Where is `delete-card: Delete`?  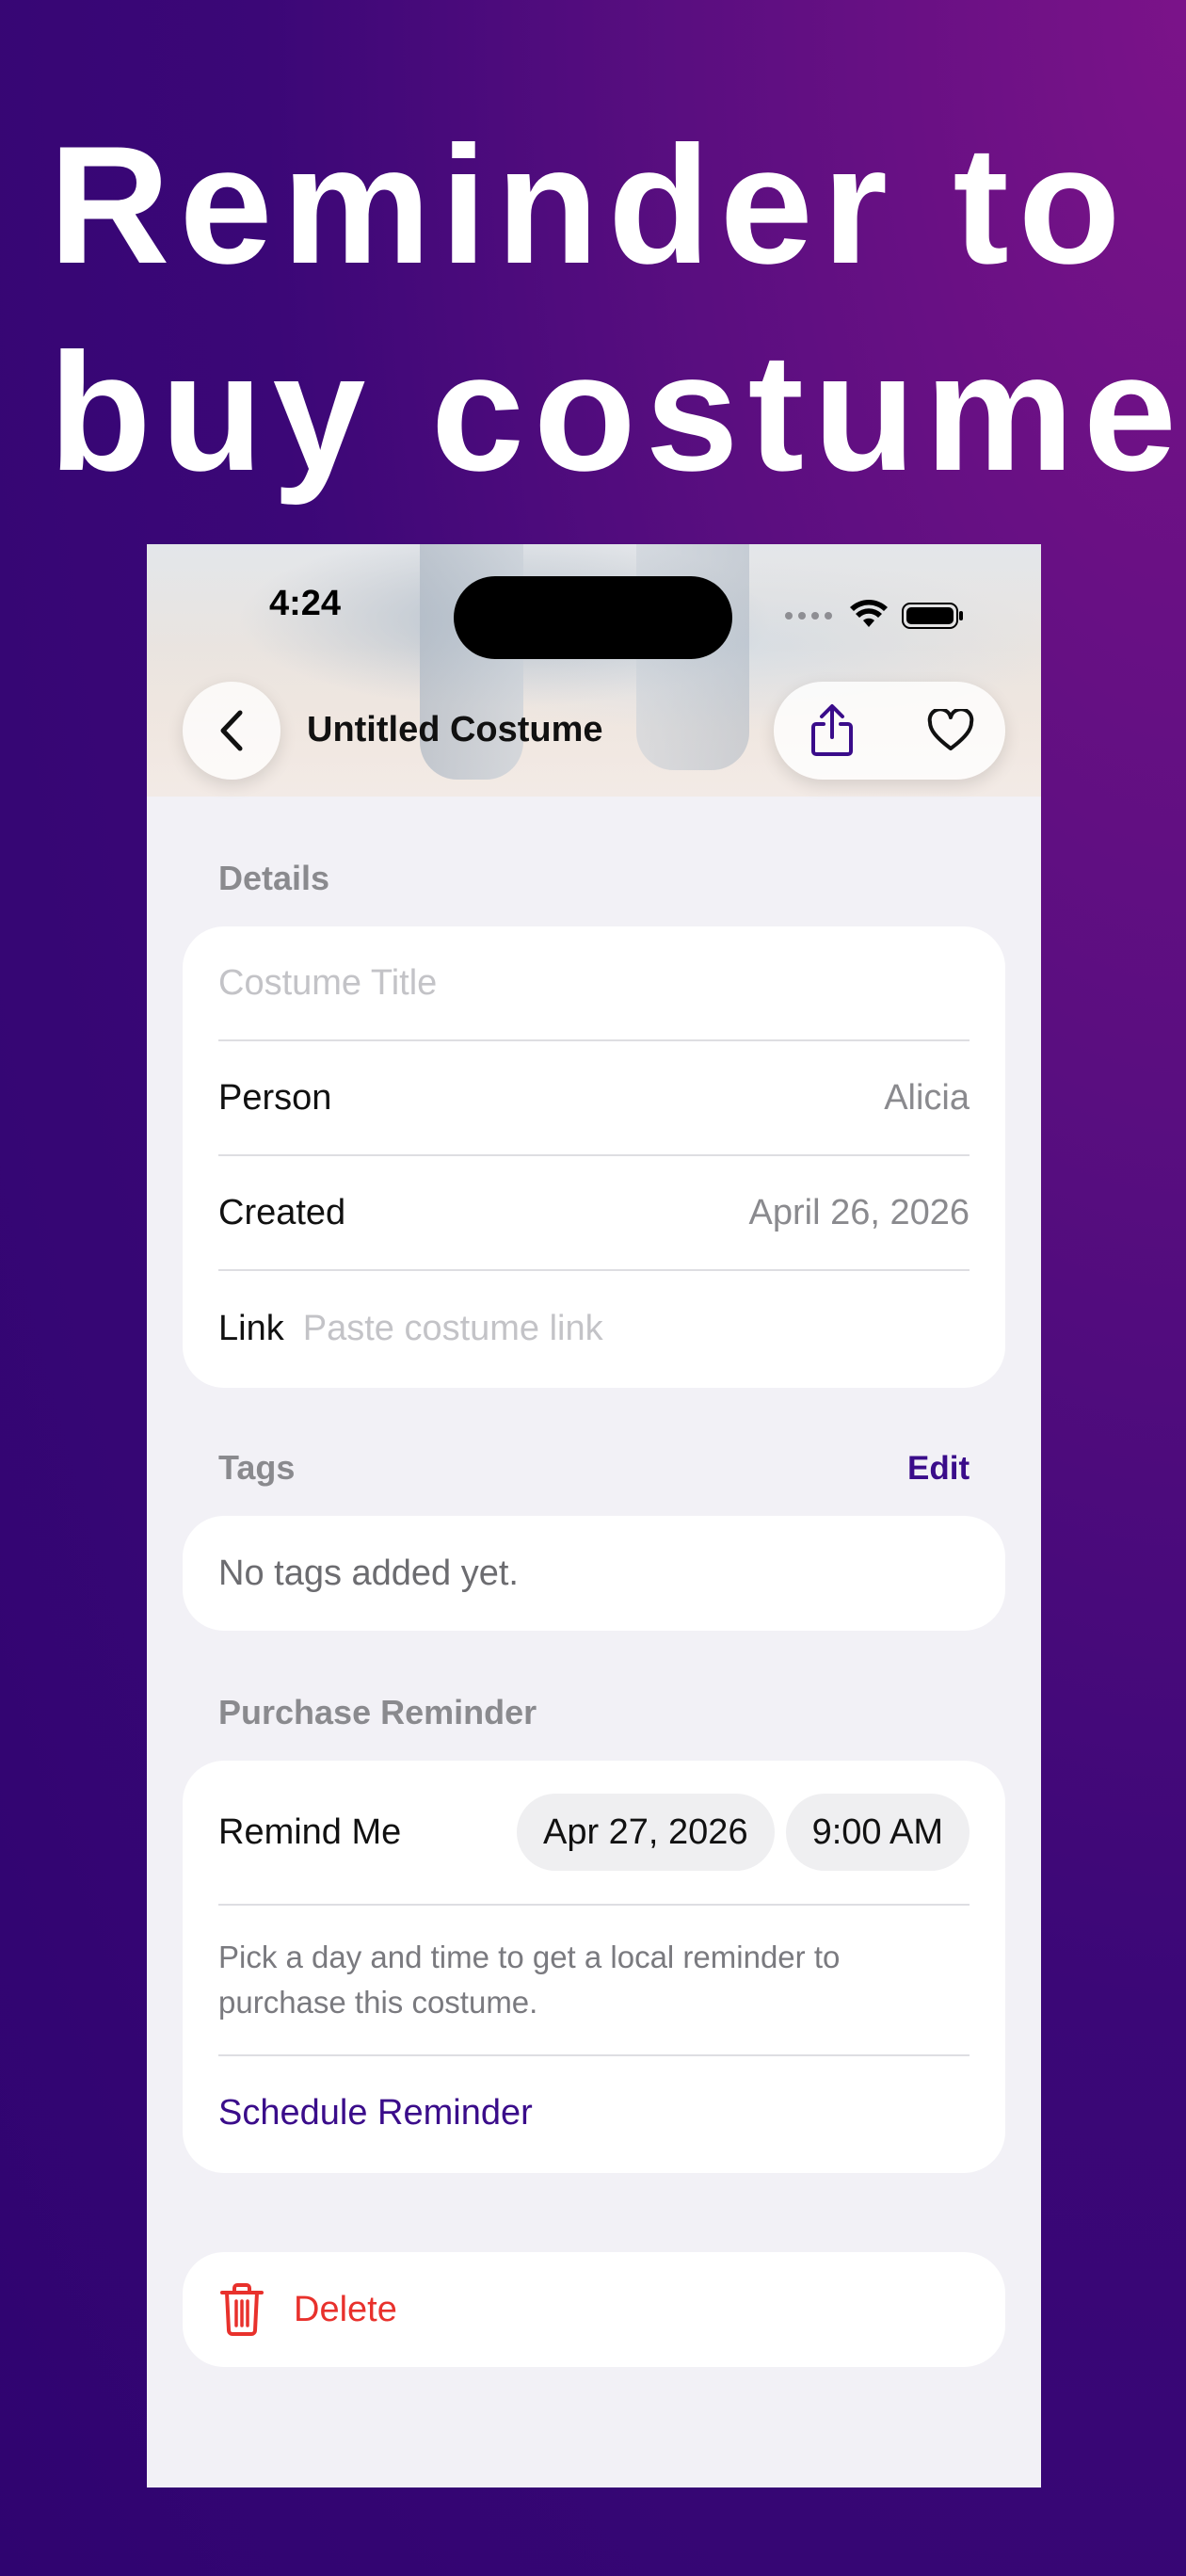
delete-card: Delete is located at coordinates (594, 2309).